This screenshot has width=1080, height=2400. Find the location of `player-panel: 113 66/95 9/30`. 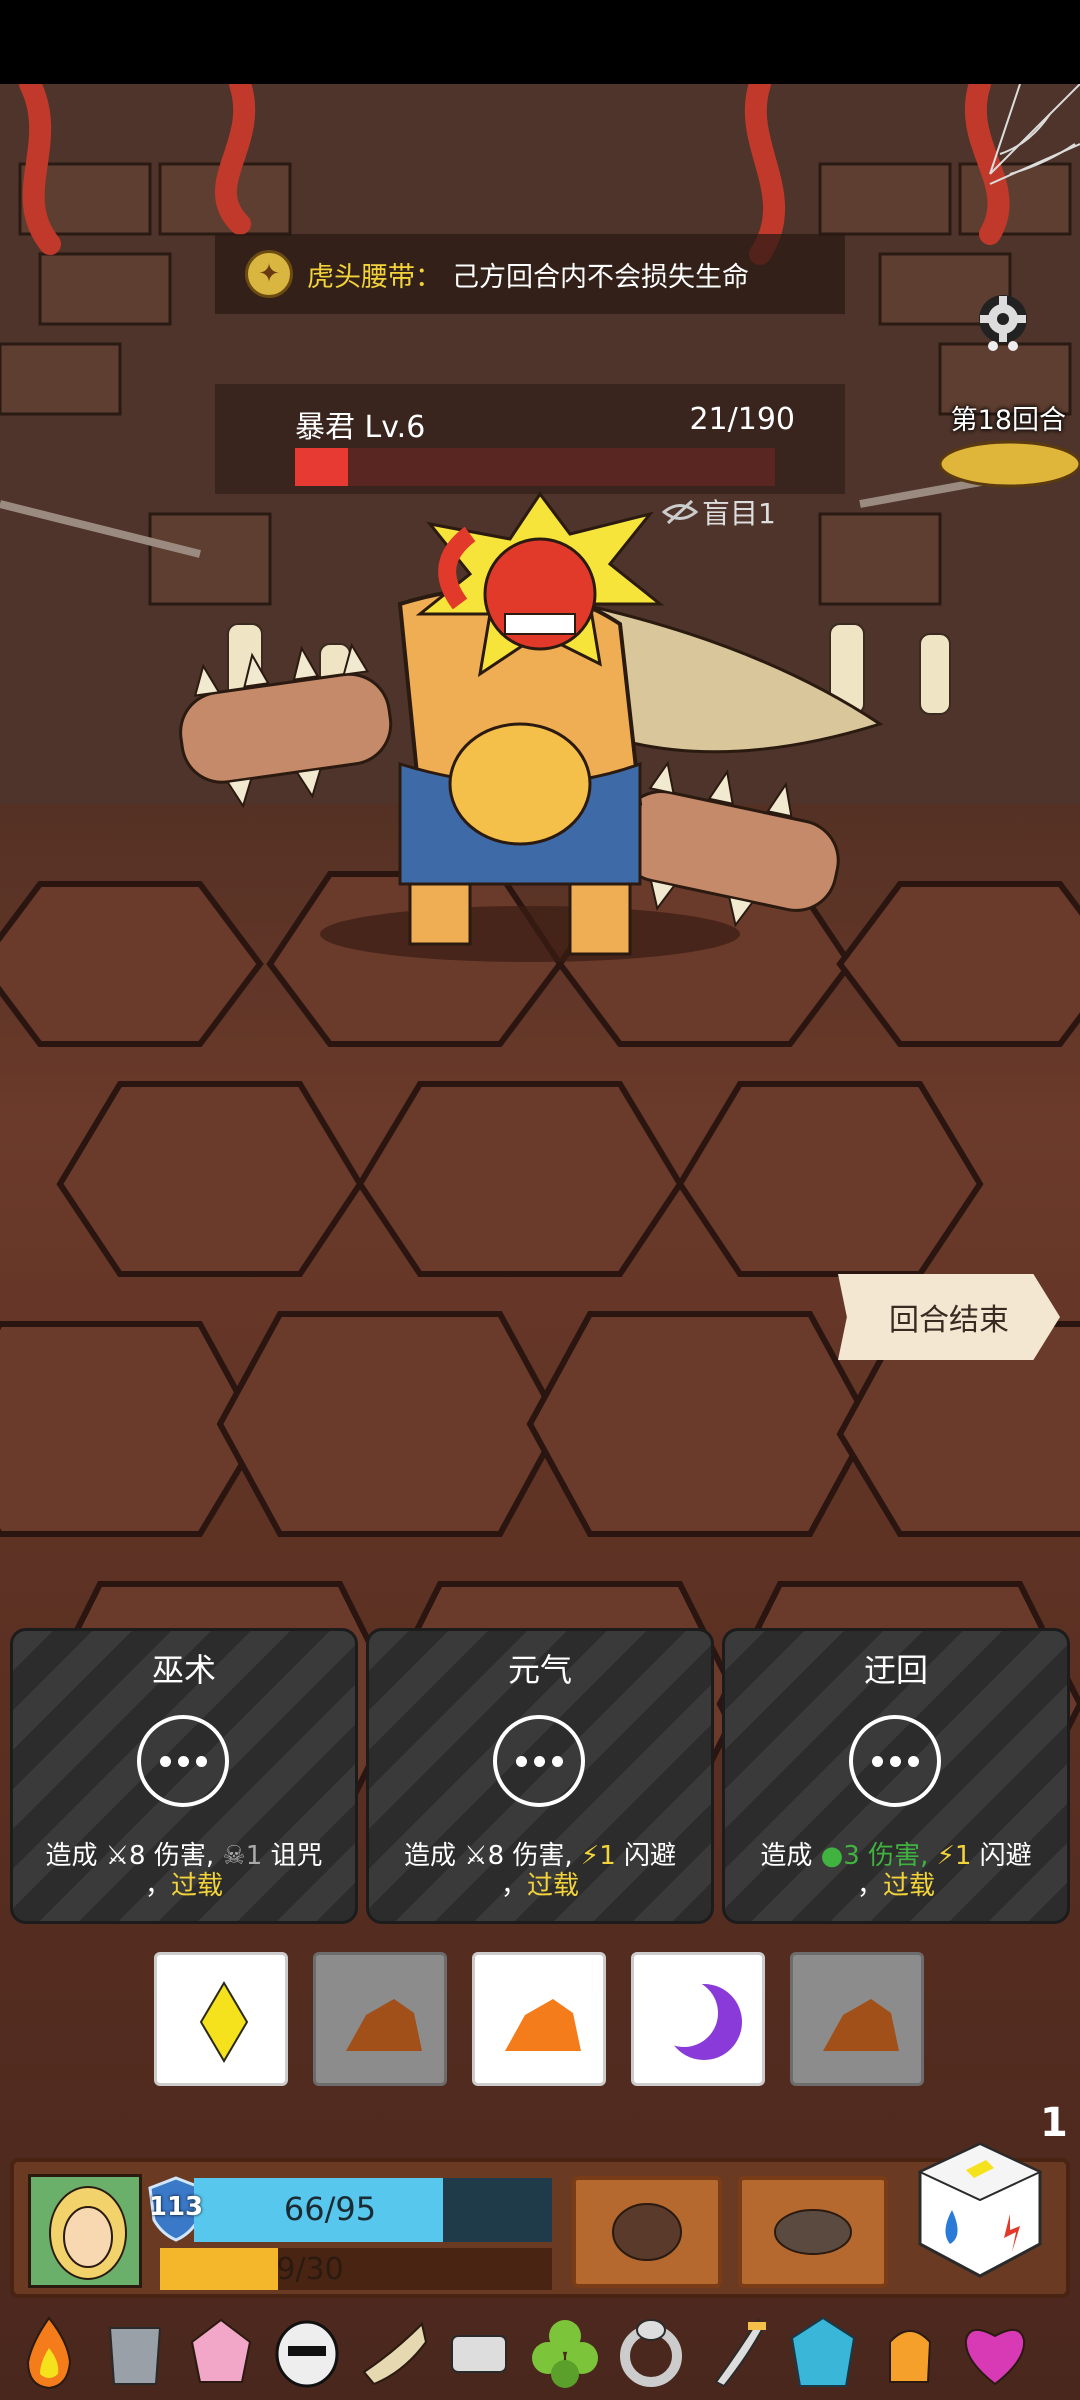

player-panel: 113 66/95 9/30 is located at coordinates (540, 2228).